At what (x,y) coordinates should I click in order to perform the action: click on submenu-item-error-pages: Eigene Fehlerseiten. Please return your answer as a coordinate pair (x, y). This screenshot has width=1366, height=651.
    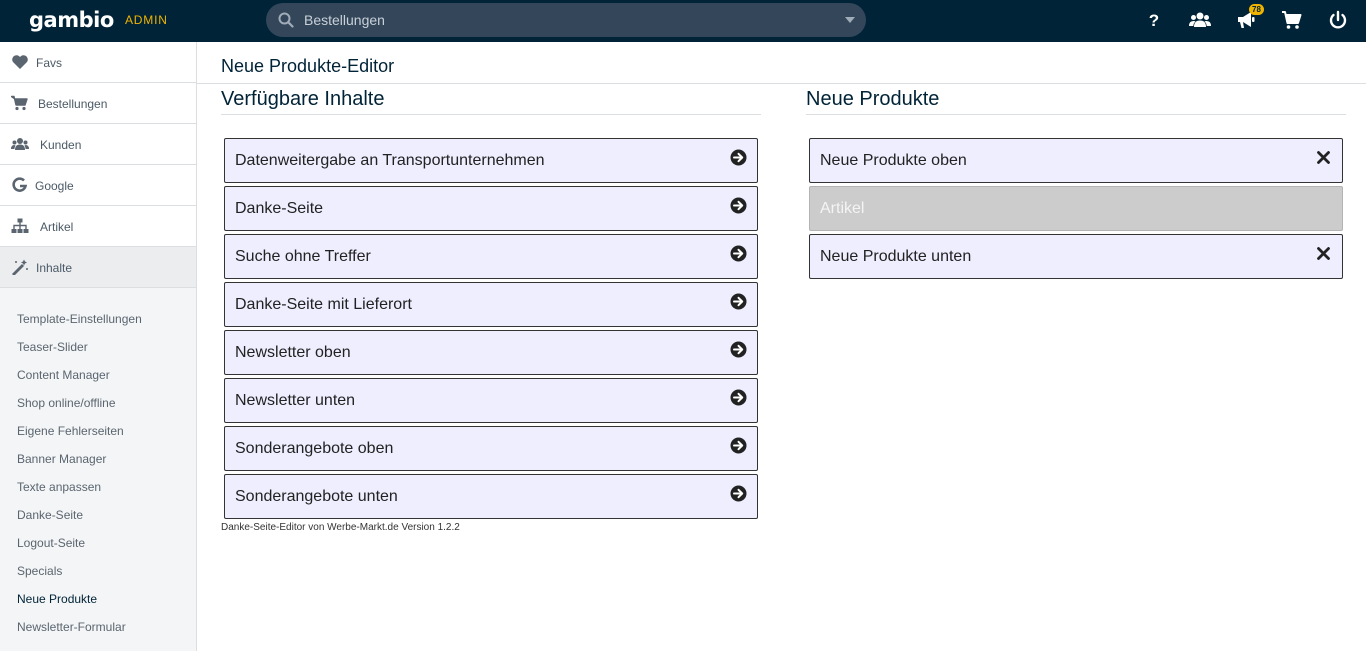
    Looking at the image, I should click on (70, 431).